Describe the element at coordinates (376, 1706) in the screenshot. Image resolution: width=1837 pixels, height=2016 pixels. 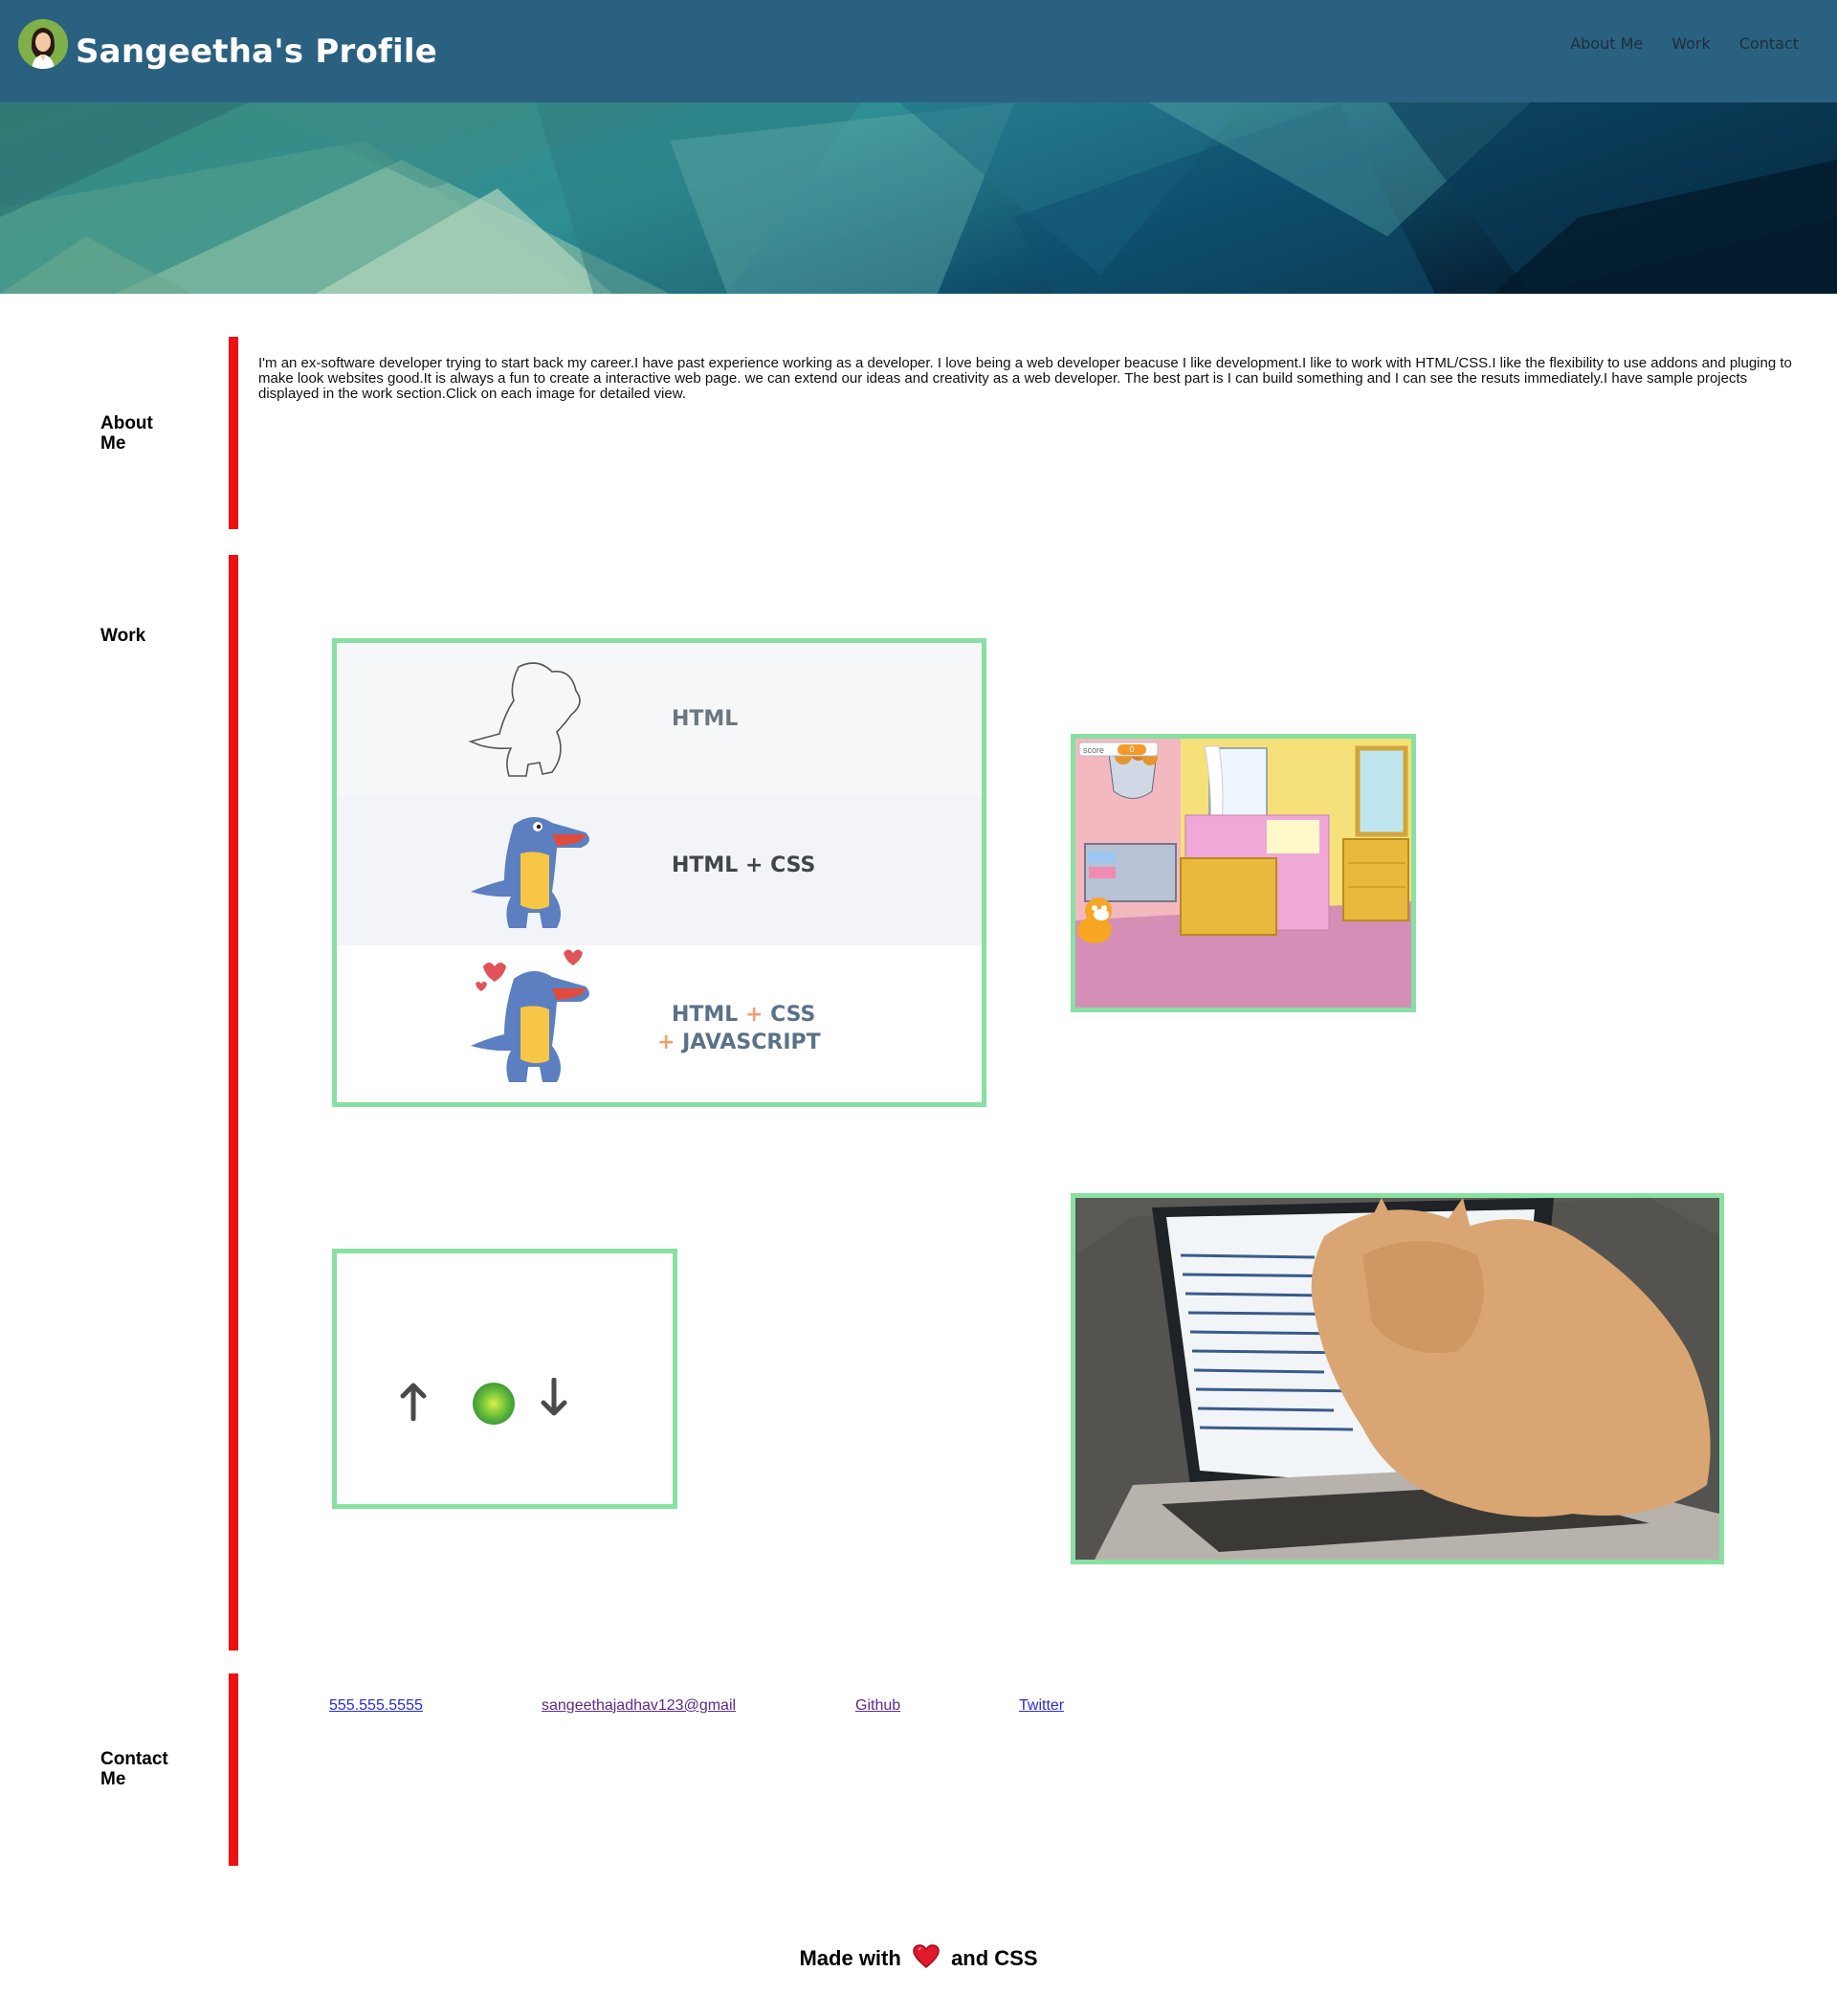
I see `phone-link: 555.555.5555` at that location.